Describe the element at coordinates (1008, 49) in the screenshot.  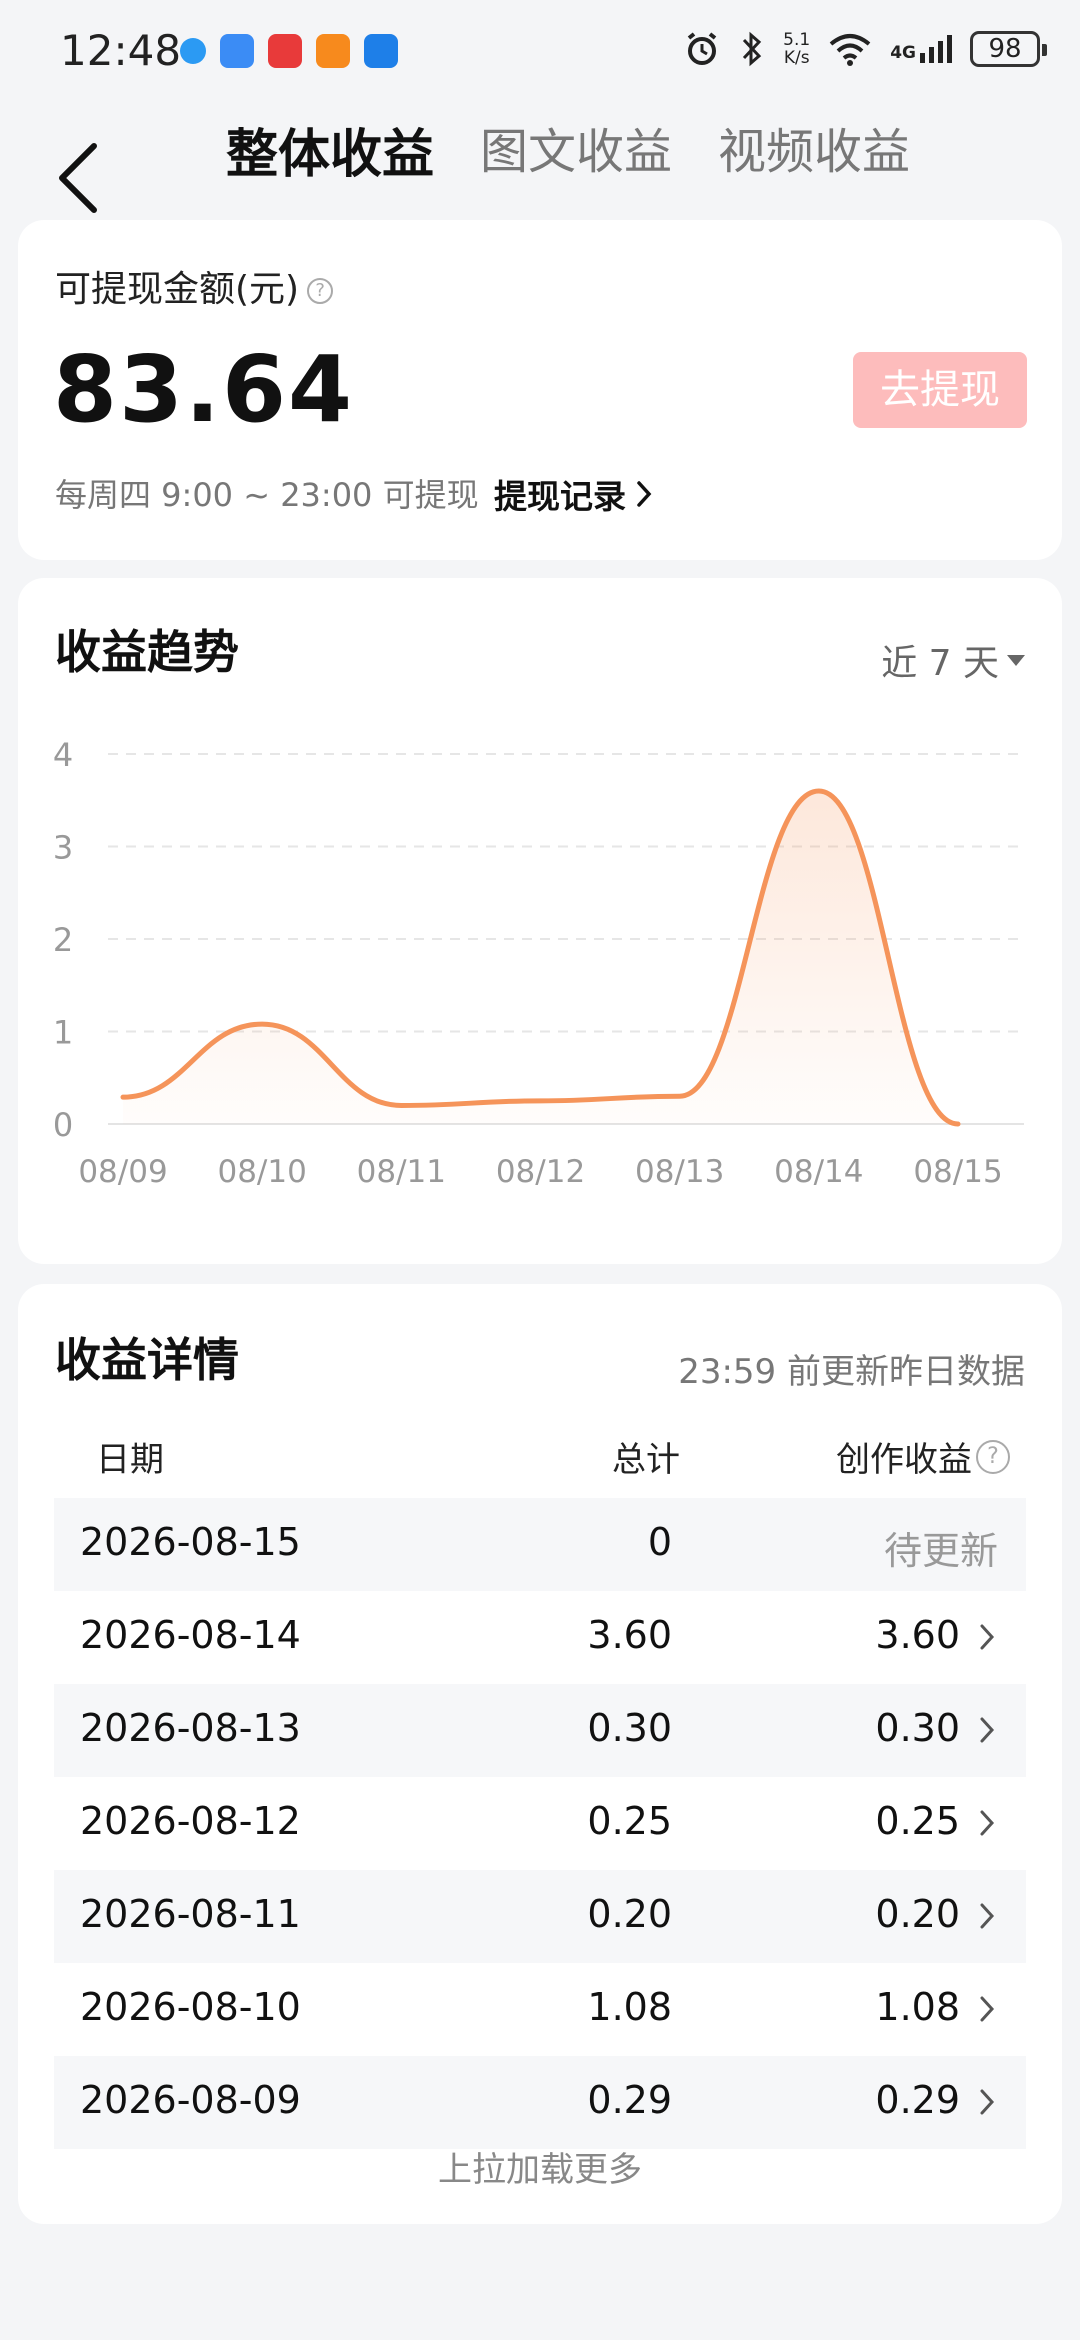
I see `battery-indicator: 98` at that location.